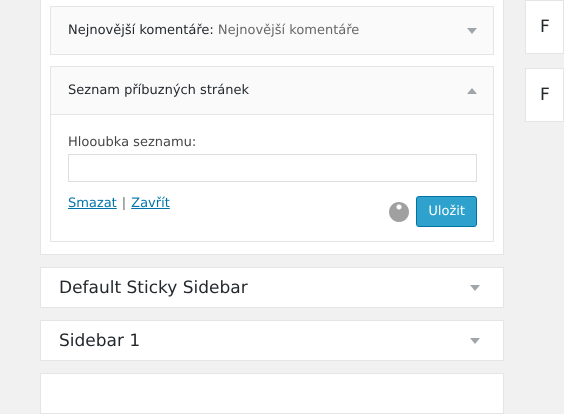  I want to click on widget-title: Nejnovější komentáře, so click(214, 30).